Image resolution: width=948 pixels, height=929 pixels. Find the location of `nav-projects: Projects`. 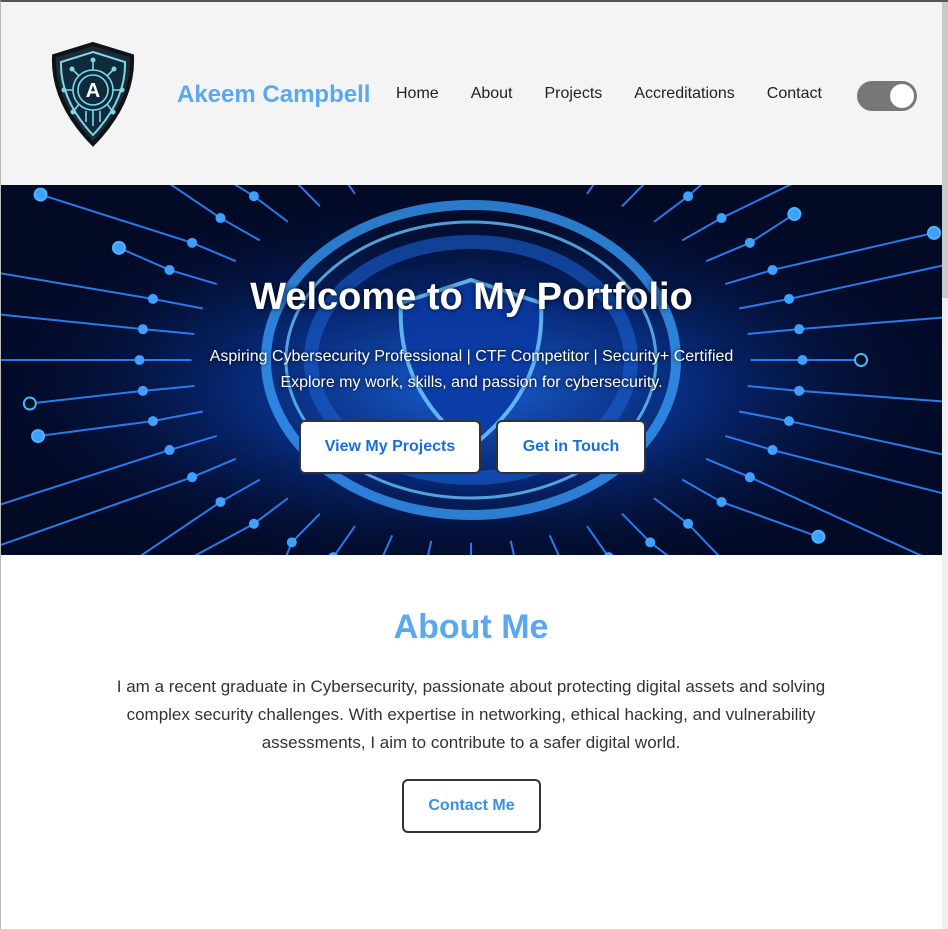

nav-projects: Projects is located at coordinates (574, 94).